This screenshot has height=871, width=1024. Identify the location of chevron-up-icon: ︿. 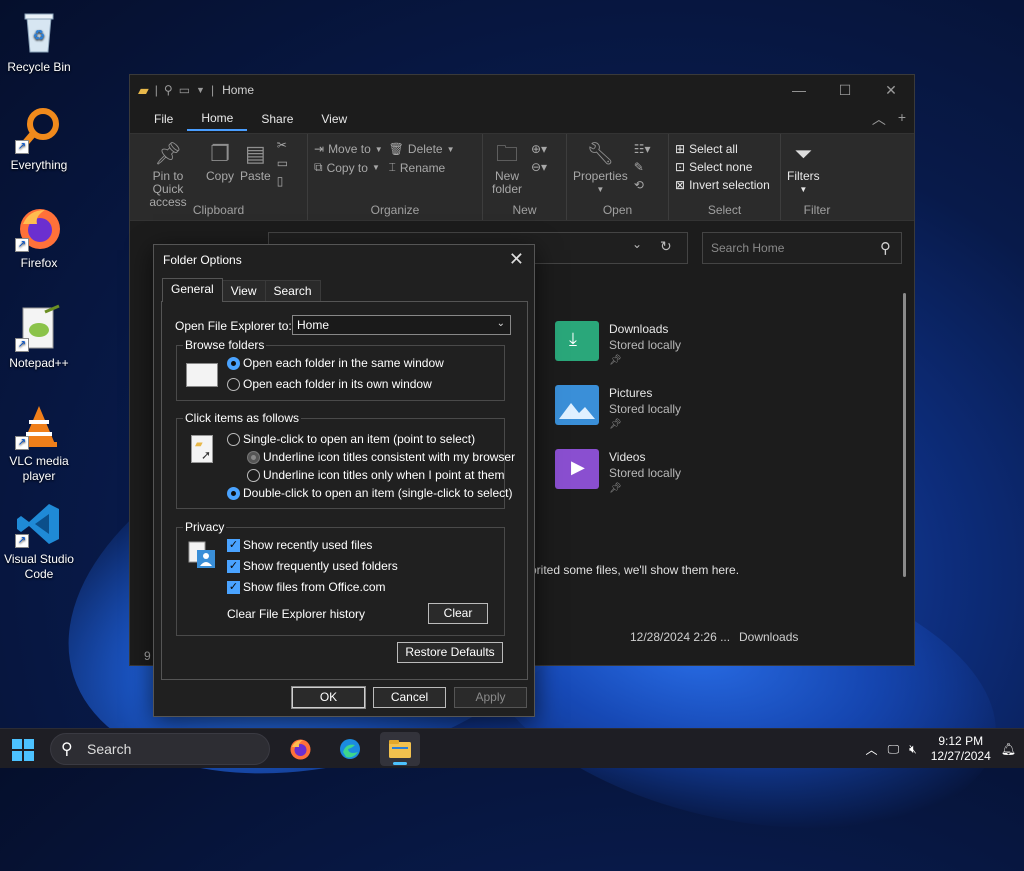
(872, 749).